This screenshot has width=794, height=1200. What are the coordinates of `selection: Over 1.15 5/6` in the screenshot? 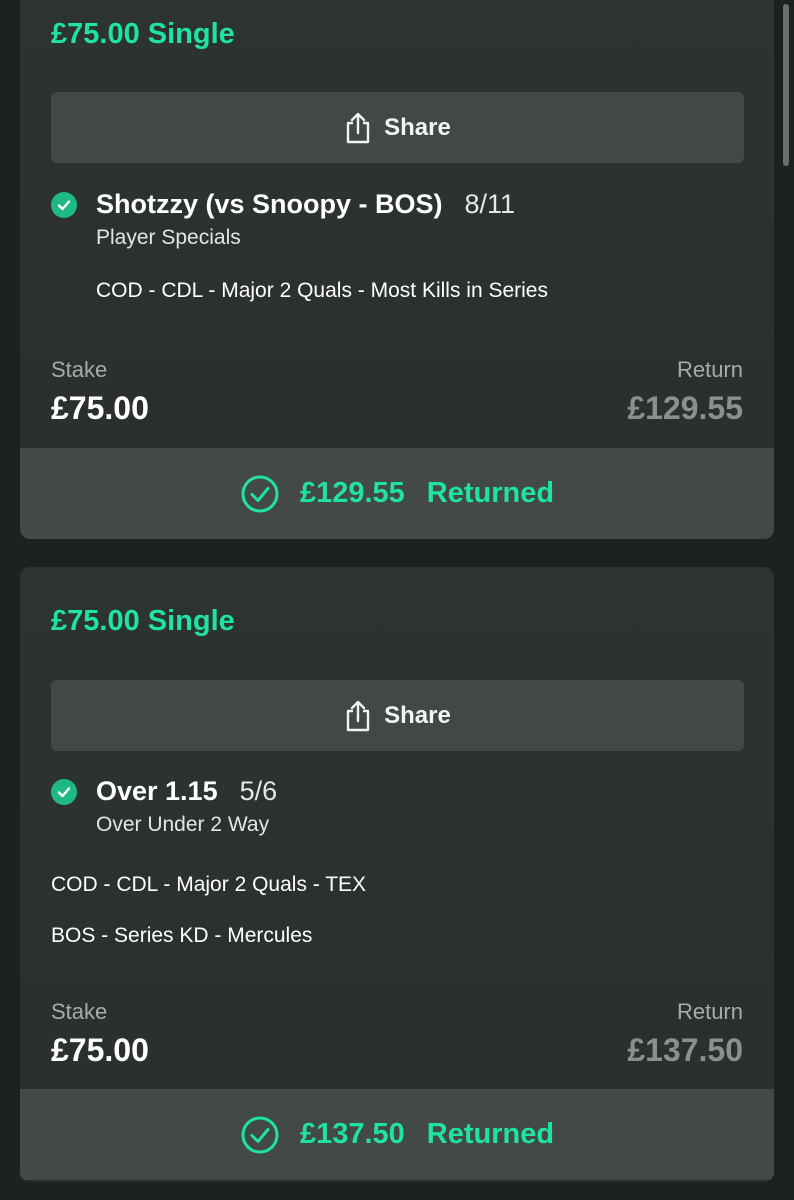 It's located at (186, 791).